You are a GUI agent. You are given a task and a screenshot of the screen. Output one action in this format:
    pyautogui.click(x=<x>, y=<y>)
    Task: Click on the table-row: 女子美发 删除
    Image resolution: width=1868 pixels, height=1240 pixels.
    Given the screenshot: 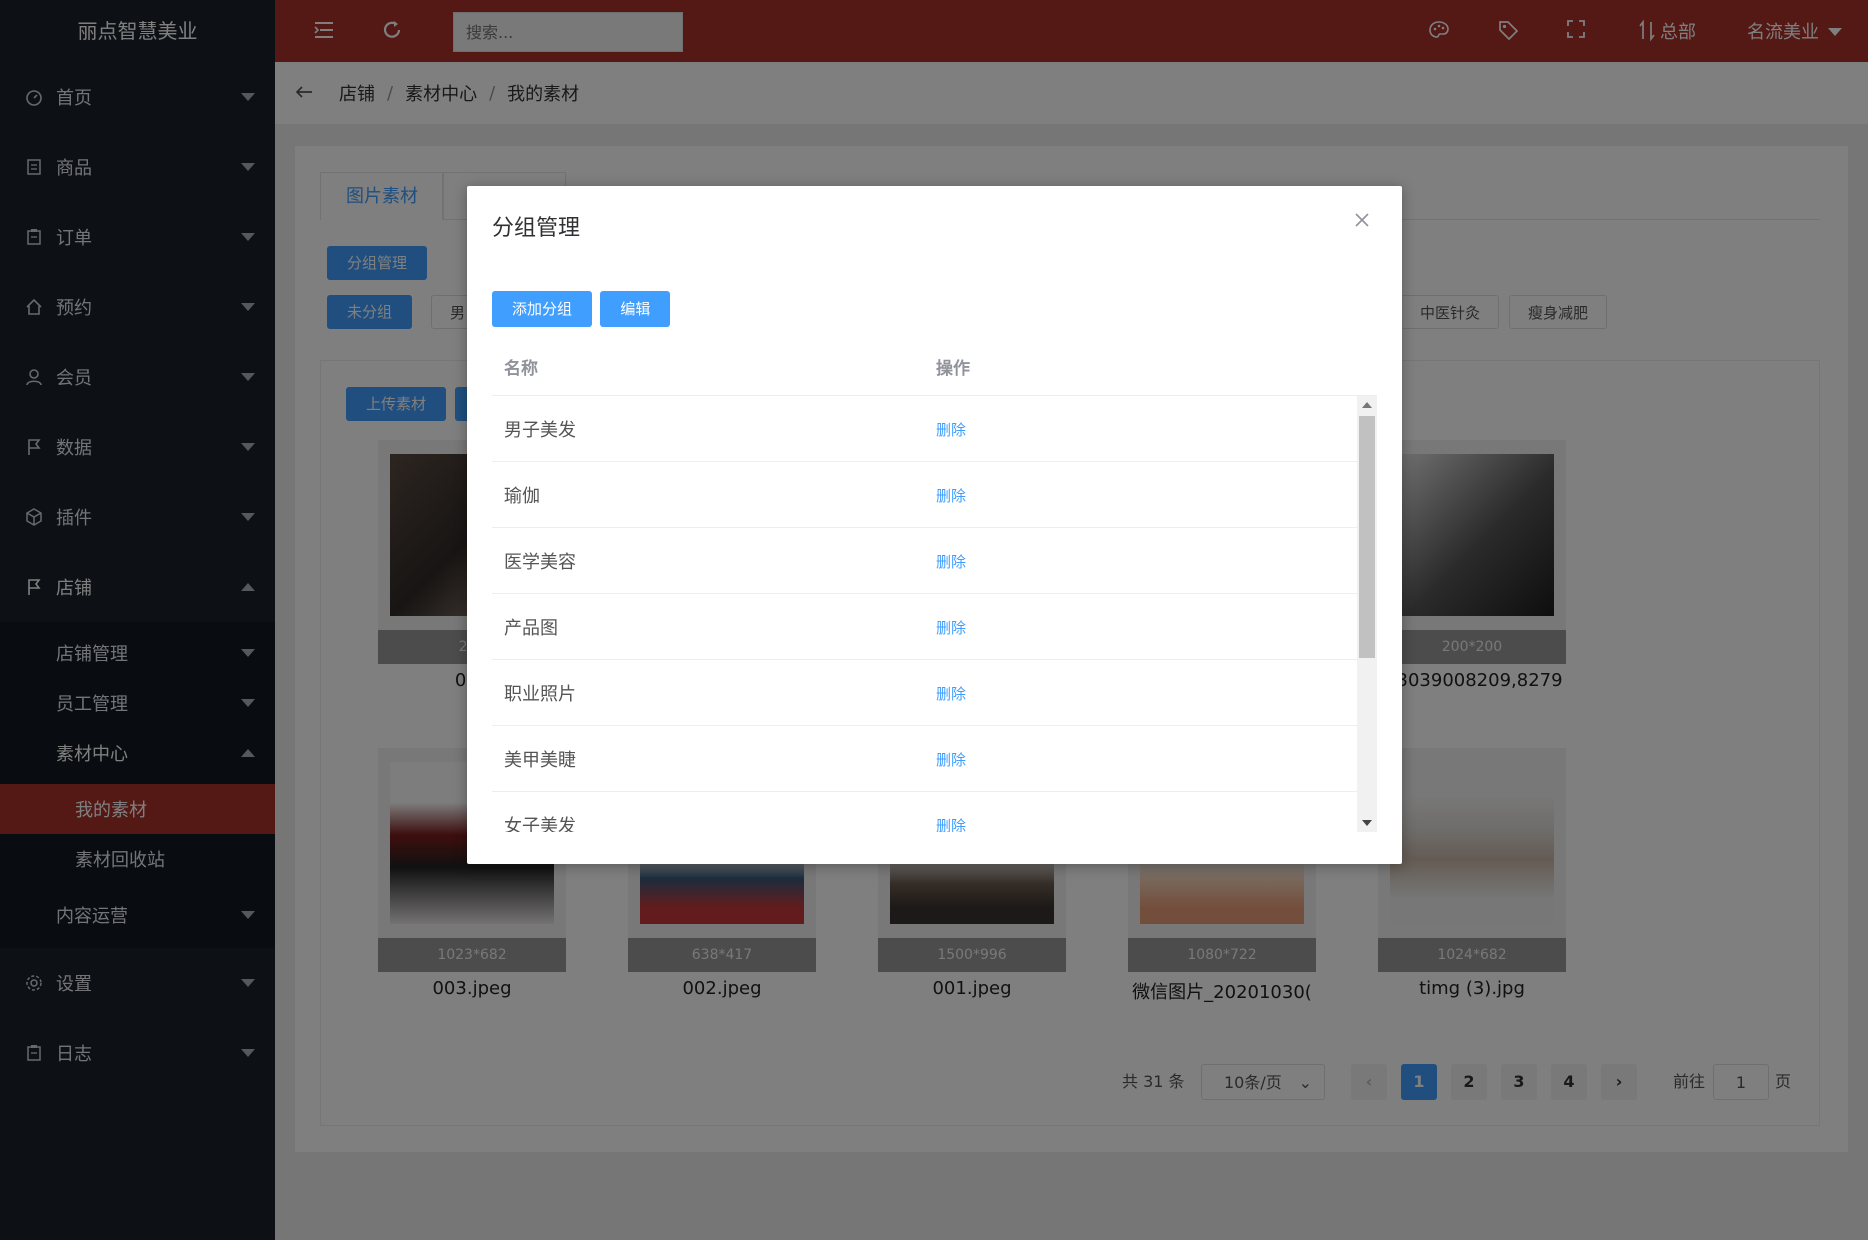 What is the action you would take?
    pyautogui.click(x=924, y=812)
    